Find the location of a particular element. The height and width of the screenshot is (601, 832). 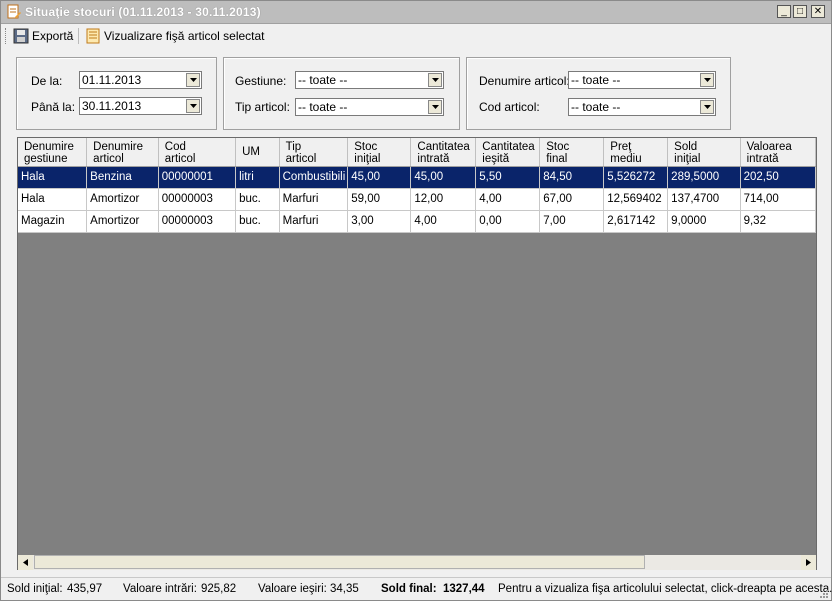

table-cell: Magazin is located at coordinates (53, 221).